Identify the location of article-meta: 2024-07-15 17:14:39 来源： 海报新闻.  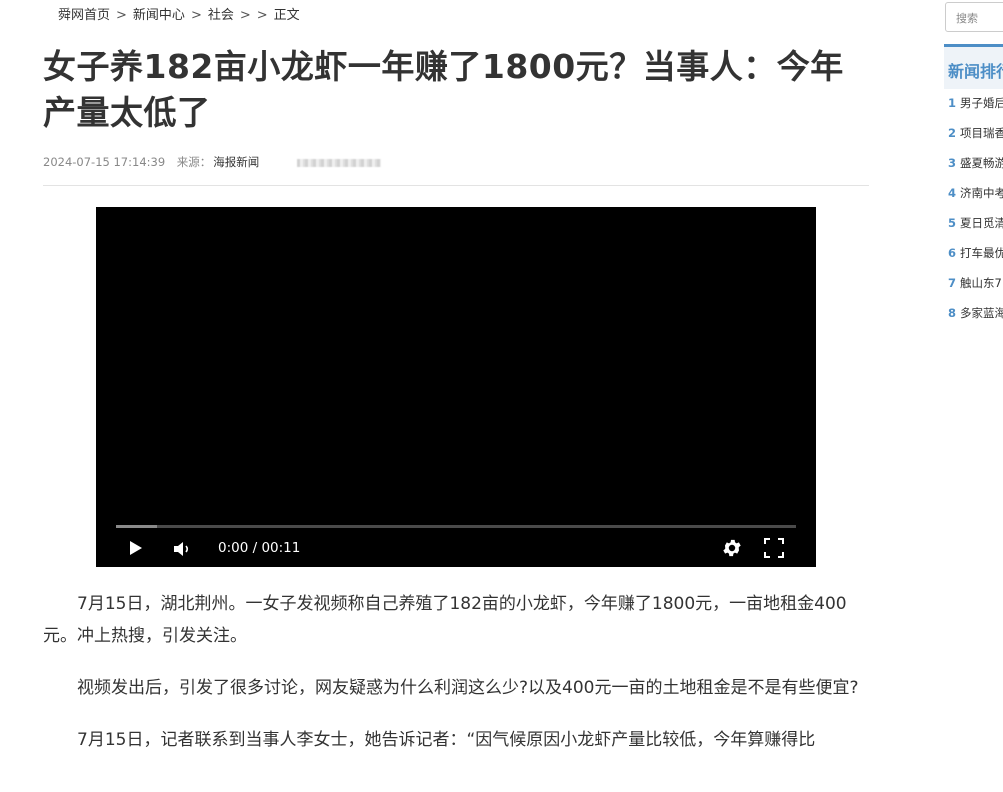
(212, 162).